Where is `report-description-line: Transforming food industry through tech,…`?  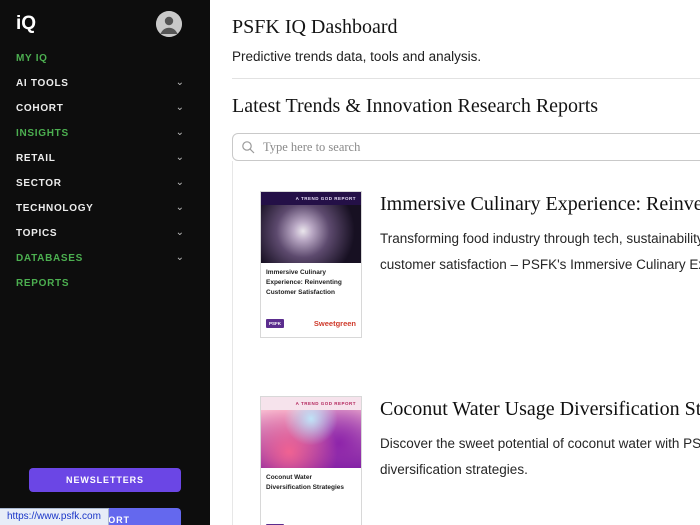
report-description-line: Transforming food industry through tech,… is located at coordinates (540, 238).